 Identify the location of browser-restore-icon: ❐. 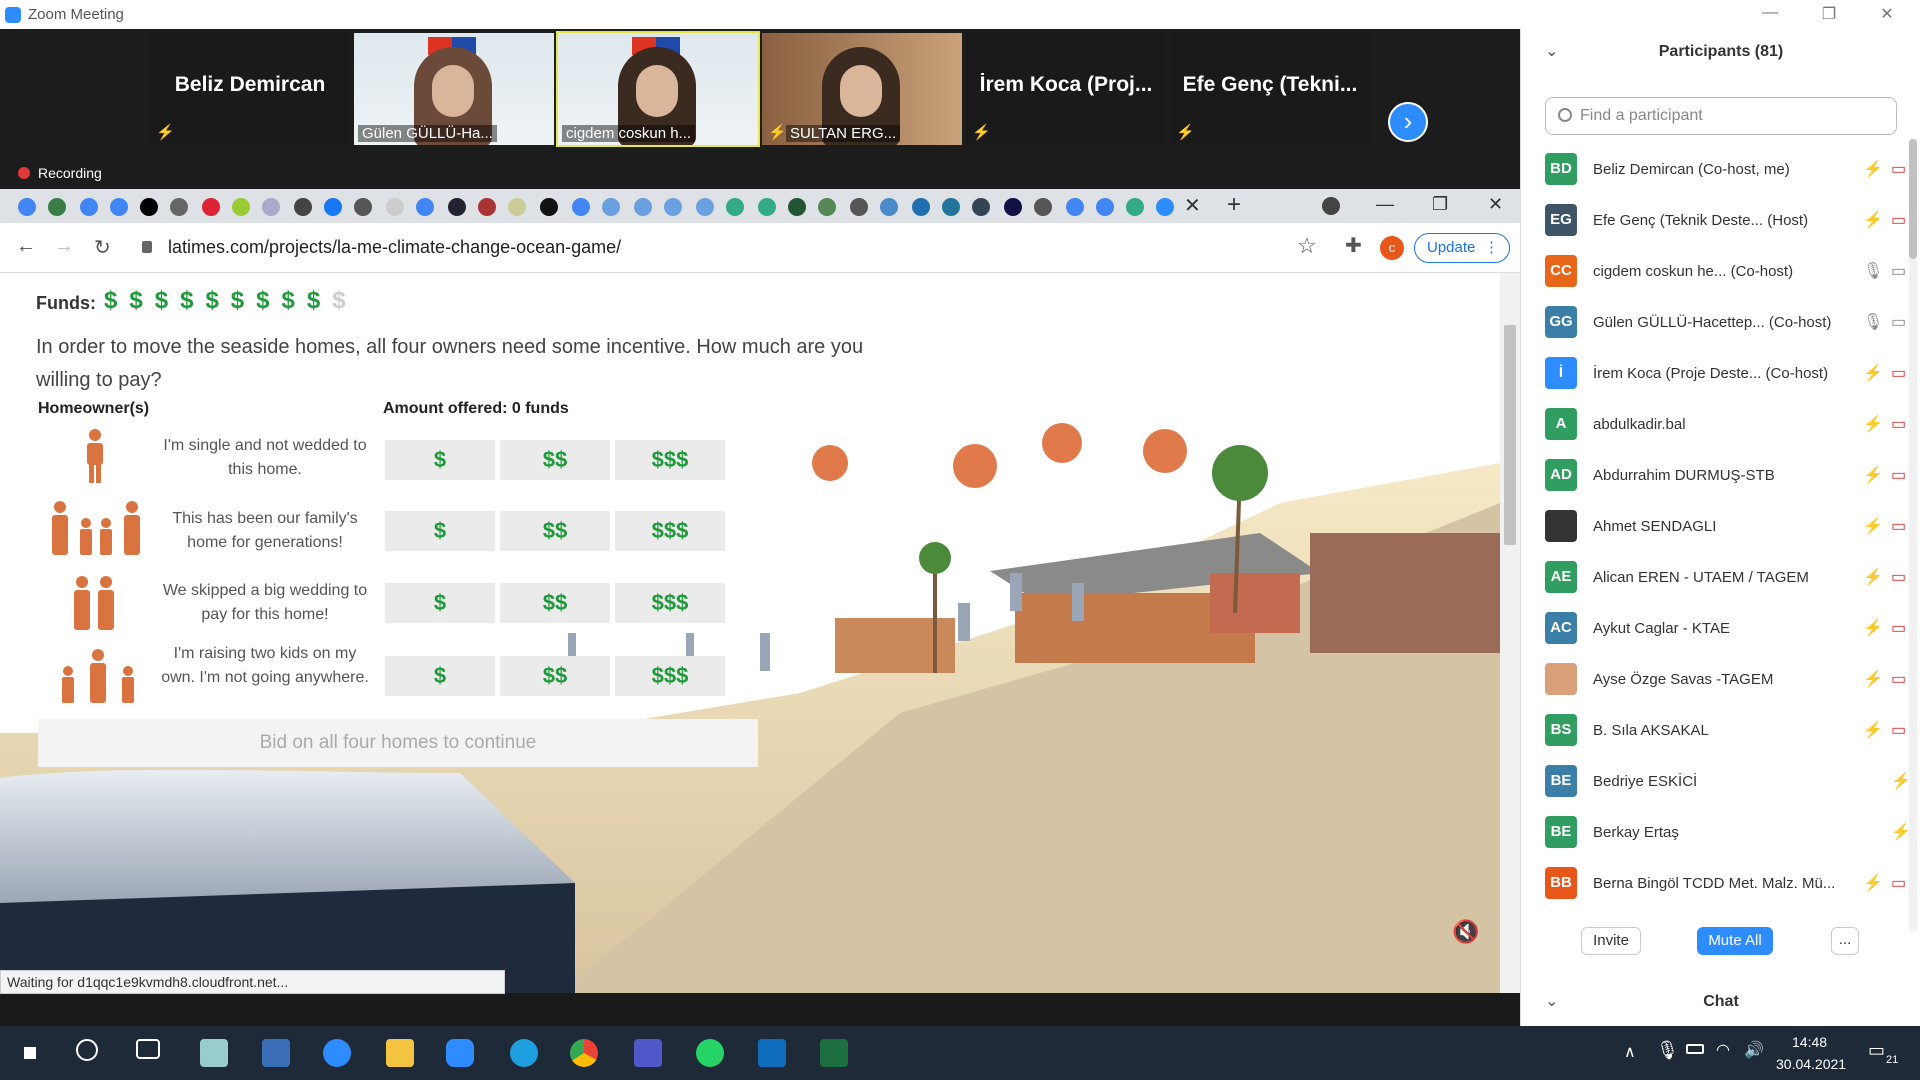
(1440, 204).